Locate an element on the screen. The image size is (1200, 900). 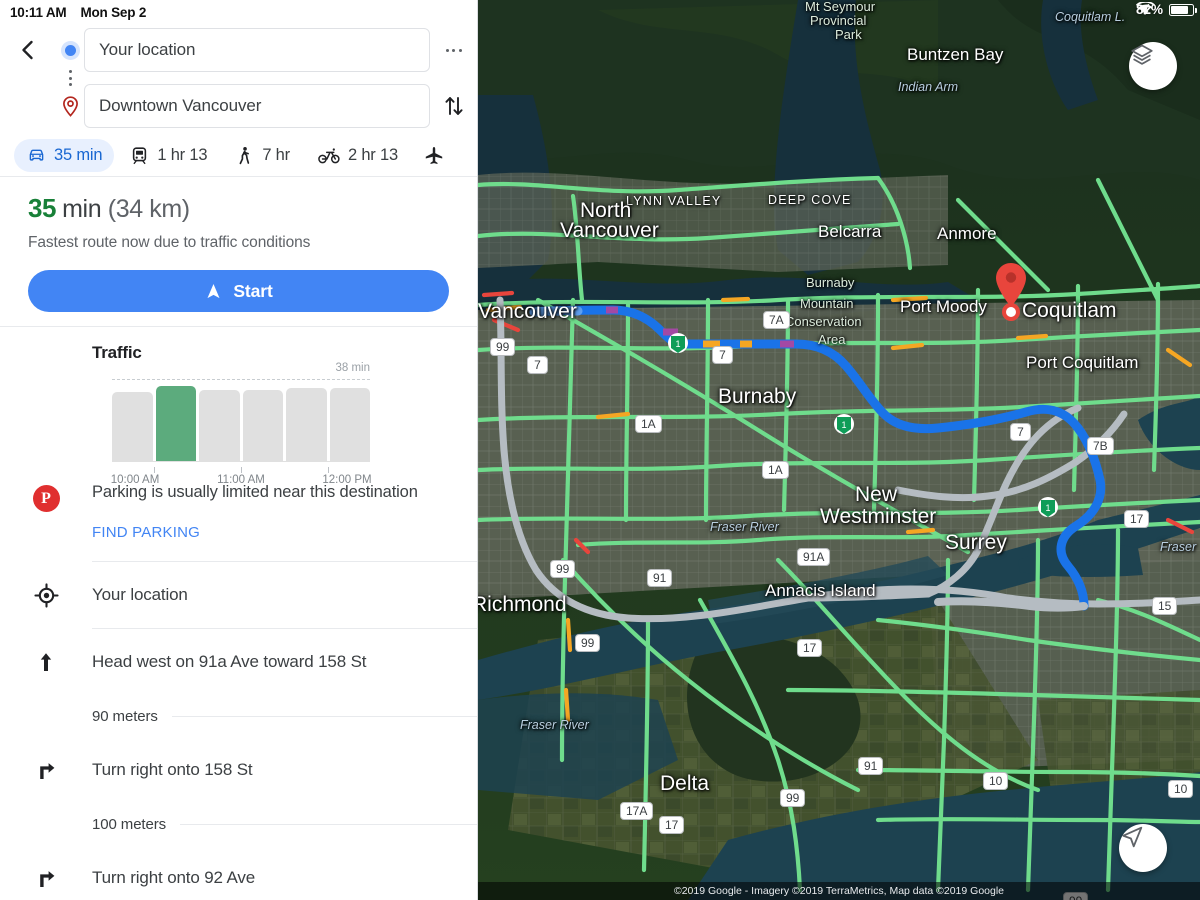
origin-input: Your location is located at coordinates (257, 50).